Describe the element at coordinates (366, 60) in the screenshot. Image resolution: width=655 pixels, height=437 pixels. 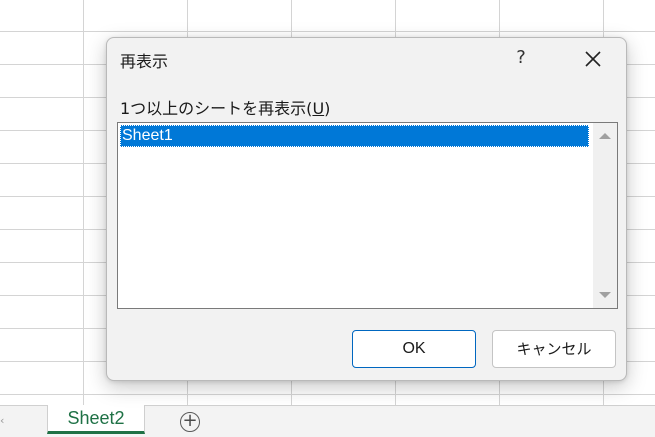
I see `dialog-titlebar: 再表示 ?` at that location.